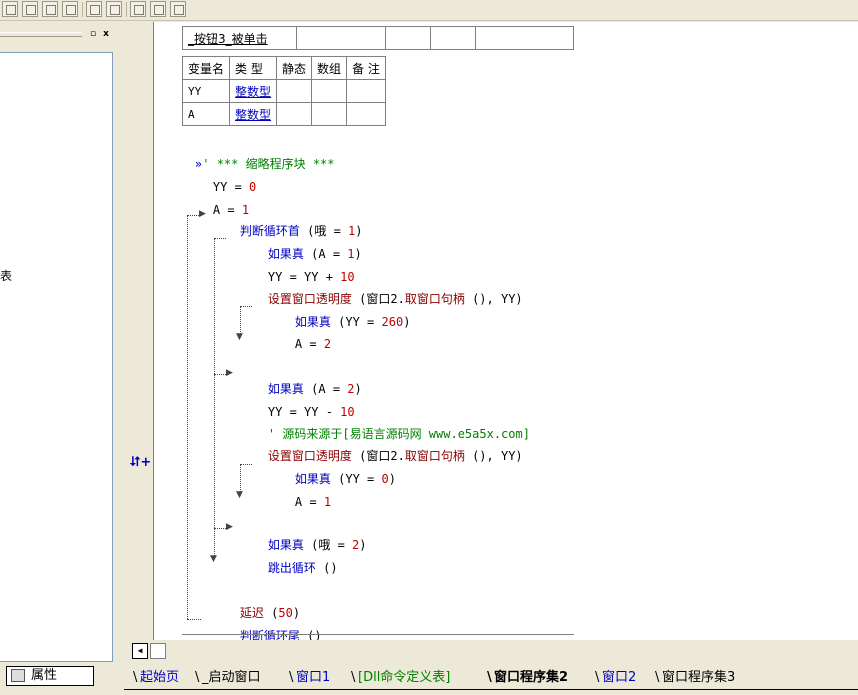 Image resolution: width=858 pixels, height=695 pixels. What do you see at coordinates (309, 678) in the screenshot?
I see `tab-window1: 窗口1` at bounding box center [309, 678].